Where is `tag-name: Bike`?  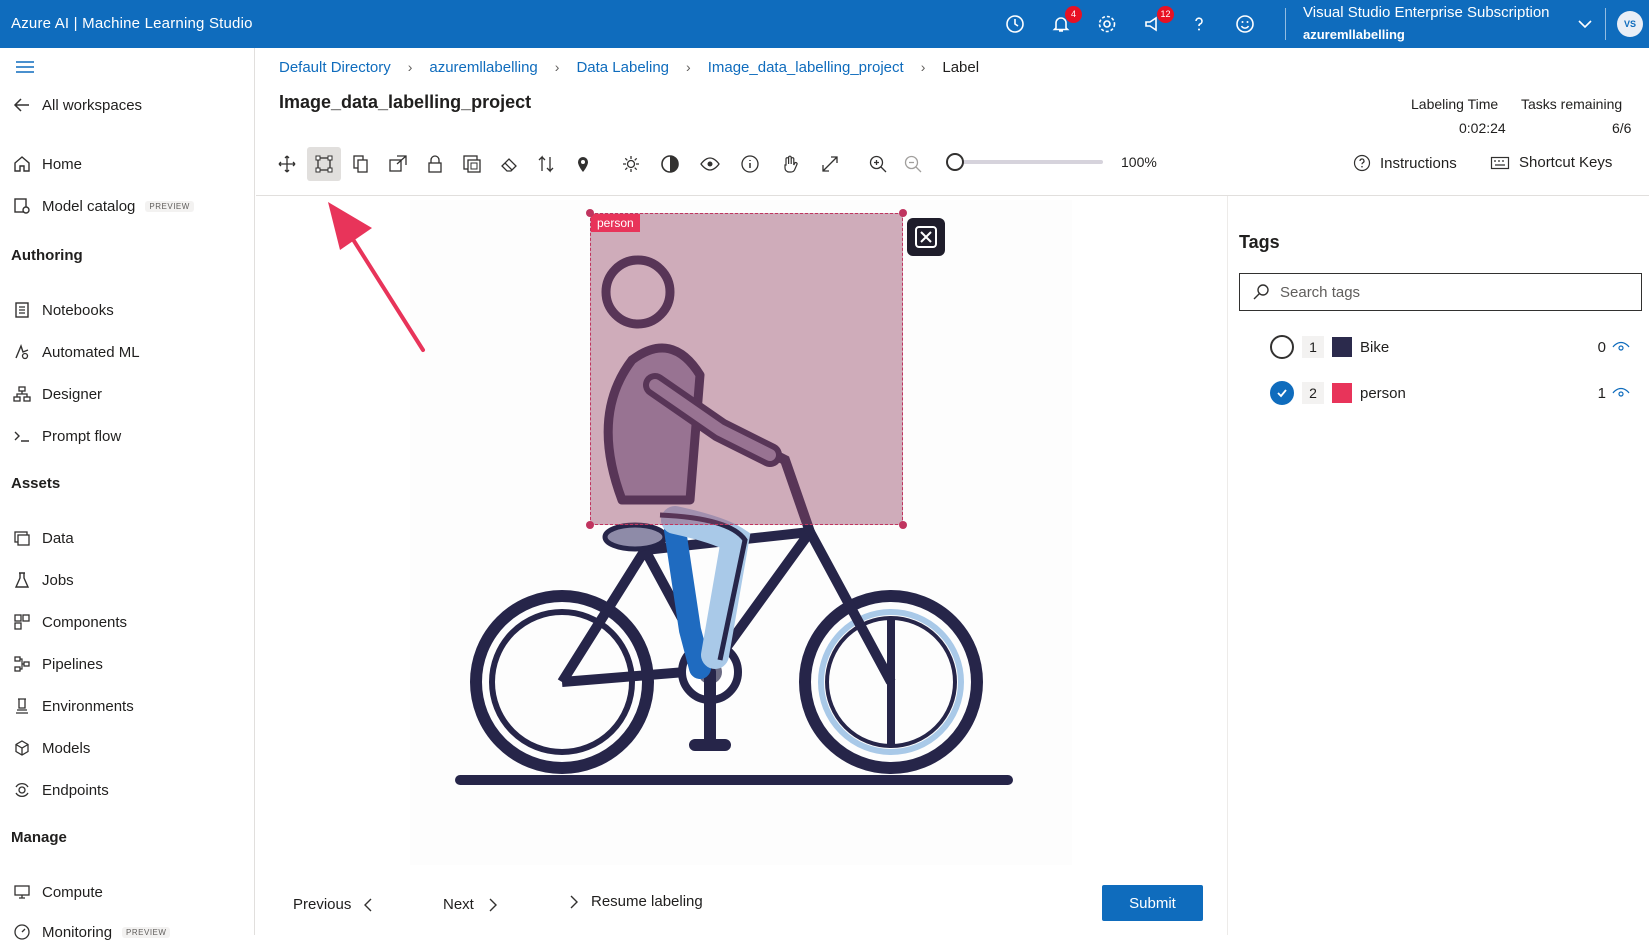
tag-name: Bike is located at coordinates (1375, 347).